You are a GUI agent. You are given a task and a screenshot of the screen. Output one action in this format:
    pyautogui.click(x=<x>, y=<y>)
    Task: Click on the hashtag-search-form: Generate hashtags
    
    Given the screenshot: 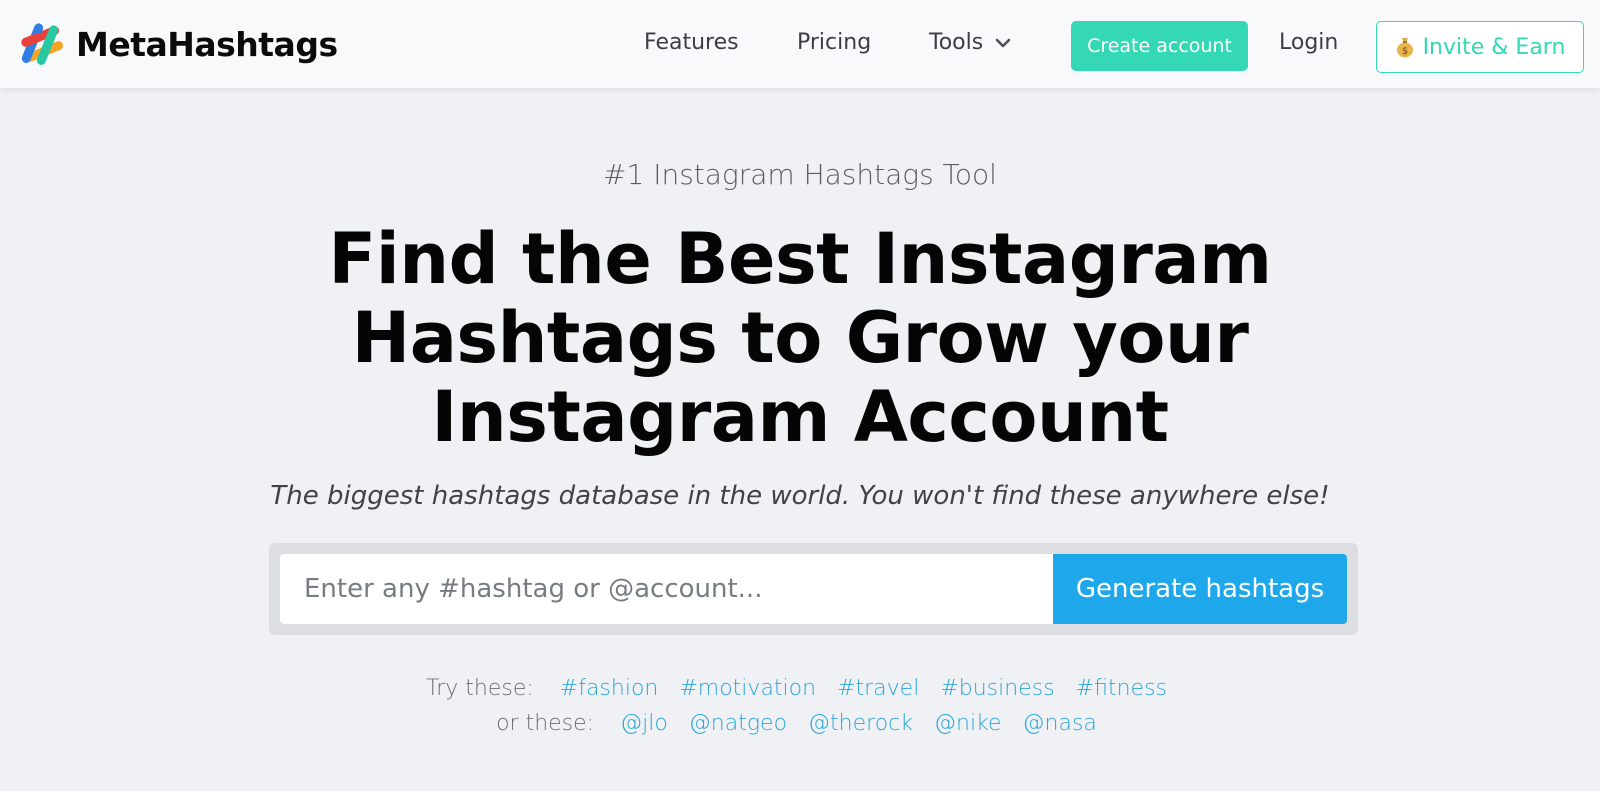 What is the action you would take?
    pyautogui.click(x=813, y=589)
    